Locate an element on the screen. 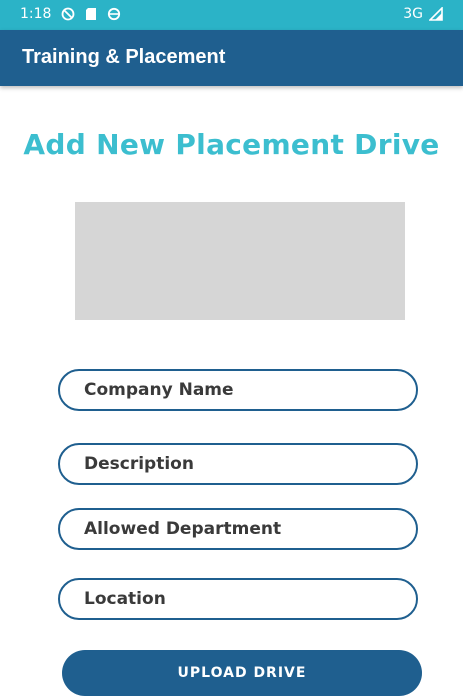 The width and height of the screenshot is (463, 696). location-input is located at coordinates (238, 599).